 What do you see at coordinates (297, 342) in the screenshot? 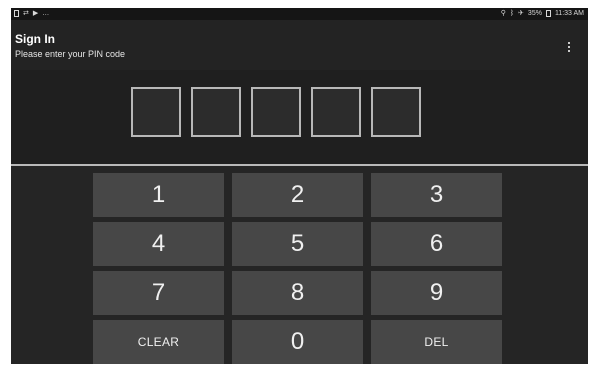
I see `key-0: 0` at bounding box center [297, 342].